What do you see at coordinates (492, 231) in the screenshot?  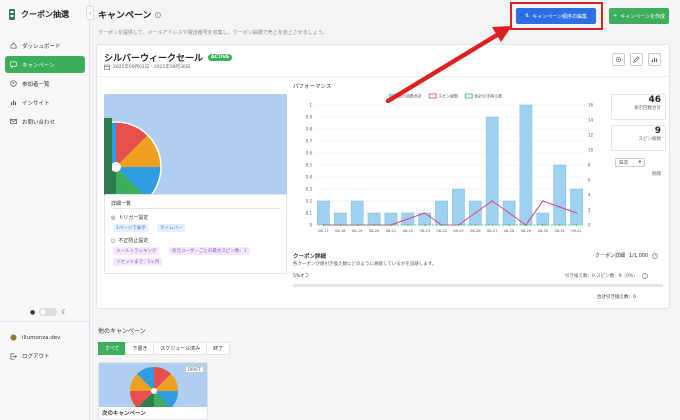 I see `x-tick-label: 08-27` at bounding box center [492, 231].